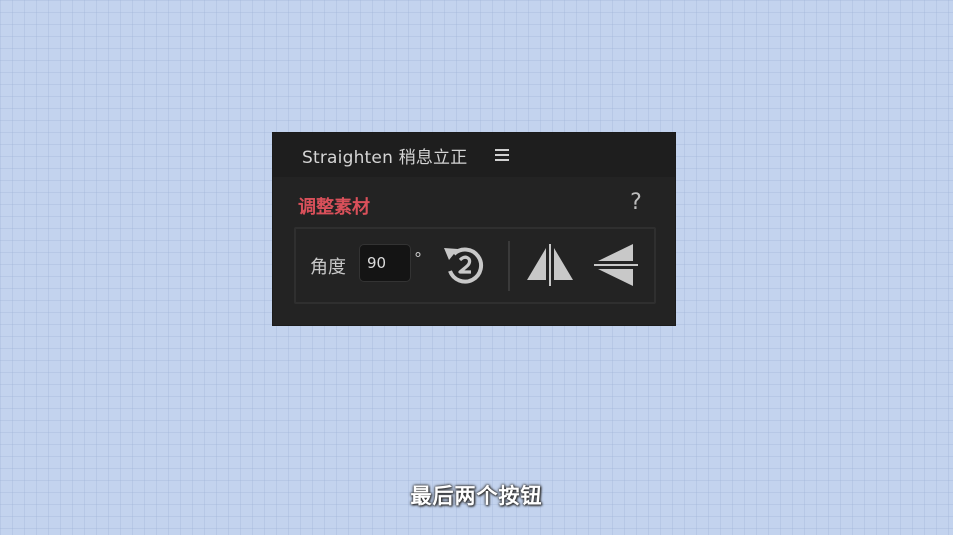 Image resolution: width=953 pixels, height=535 pixels. Describe the element at coordinates (385, 263) in the screenshot. I see `angle-input` at that location.